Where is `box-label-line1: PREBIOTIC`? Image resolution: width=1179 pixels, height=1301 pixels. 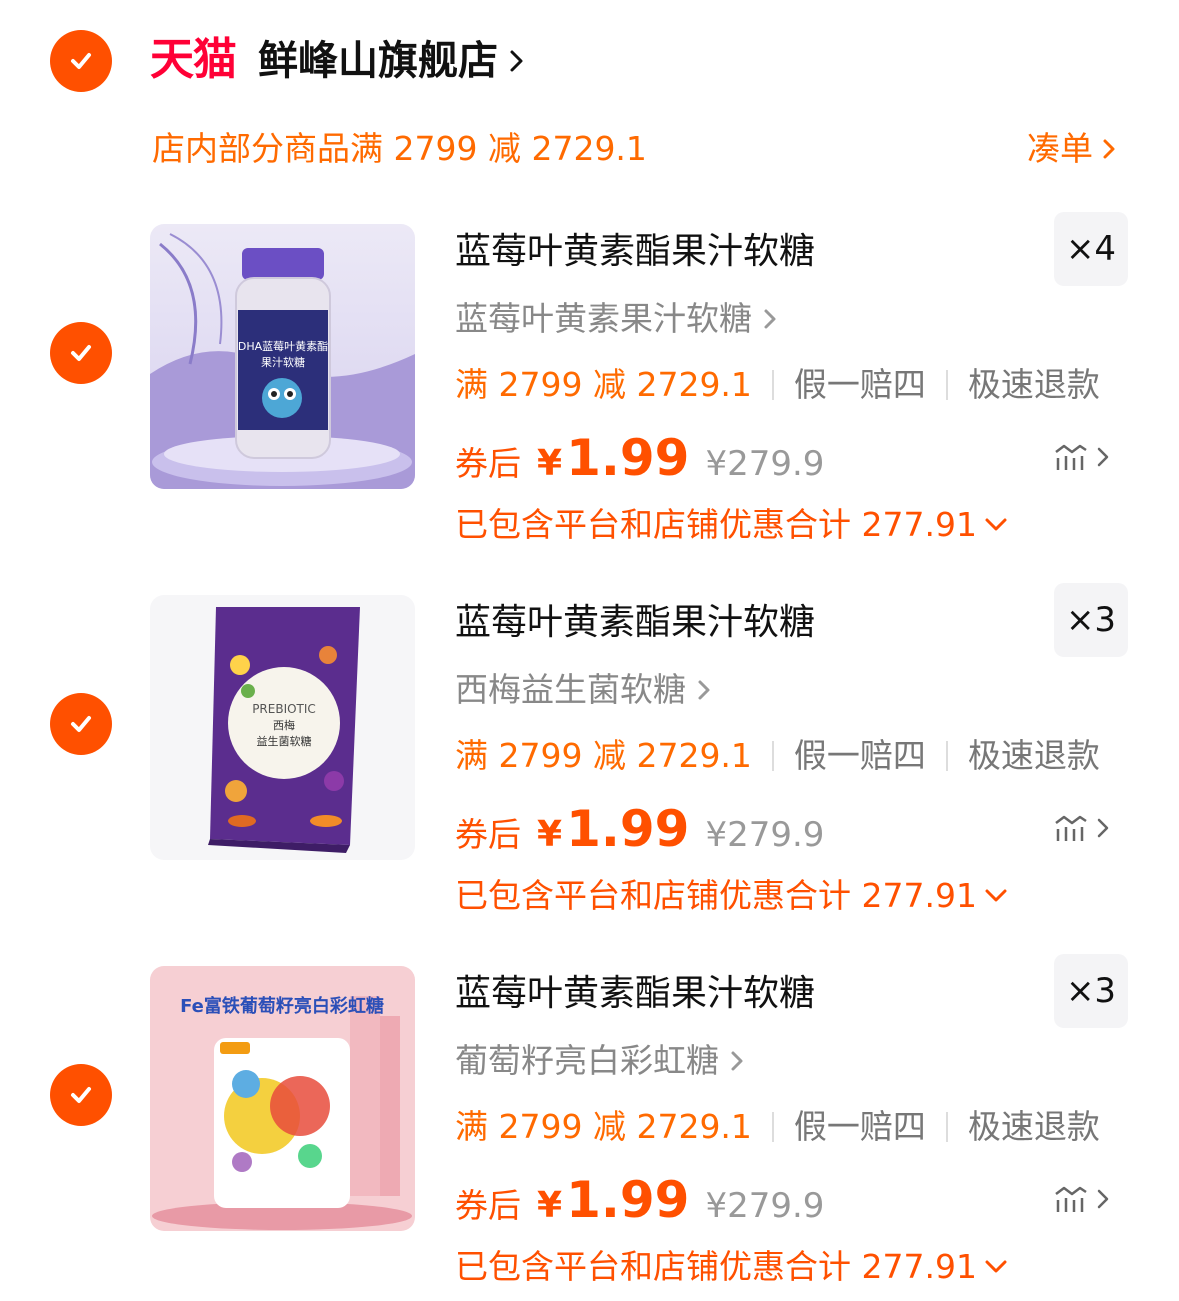 box-label-line1: PREBIOTIC is located at coordinates (284, 709).